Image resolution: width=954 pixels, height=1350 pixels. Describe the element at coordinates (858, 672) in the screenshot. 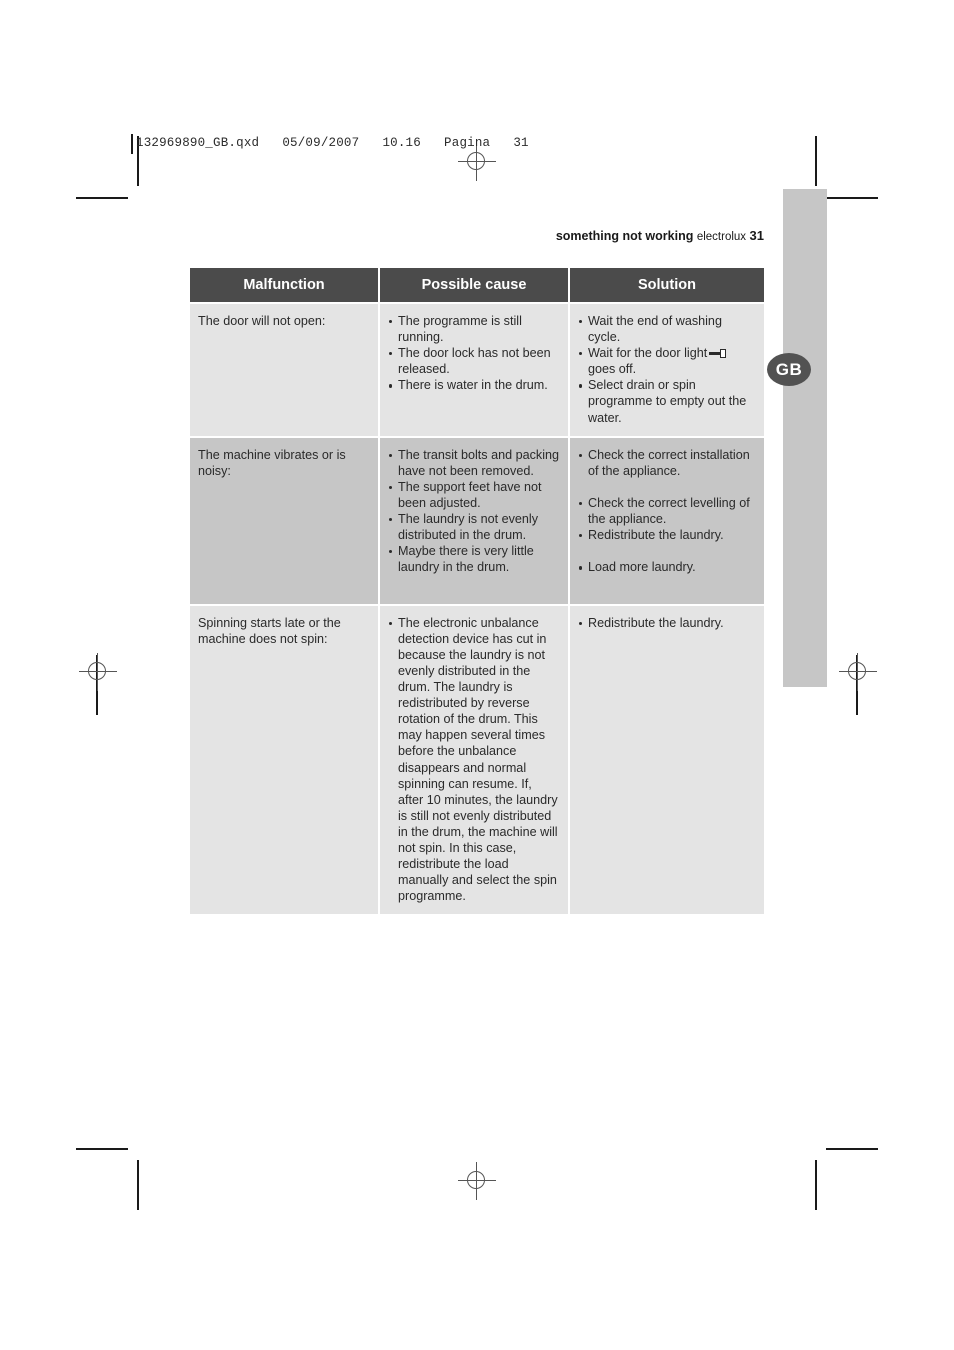

I see `registration-mark-right` at that location.